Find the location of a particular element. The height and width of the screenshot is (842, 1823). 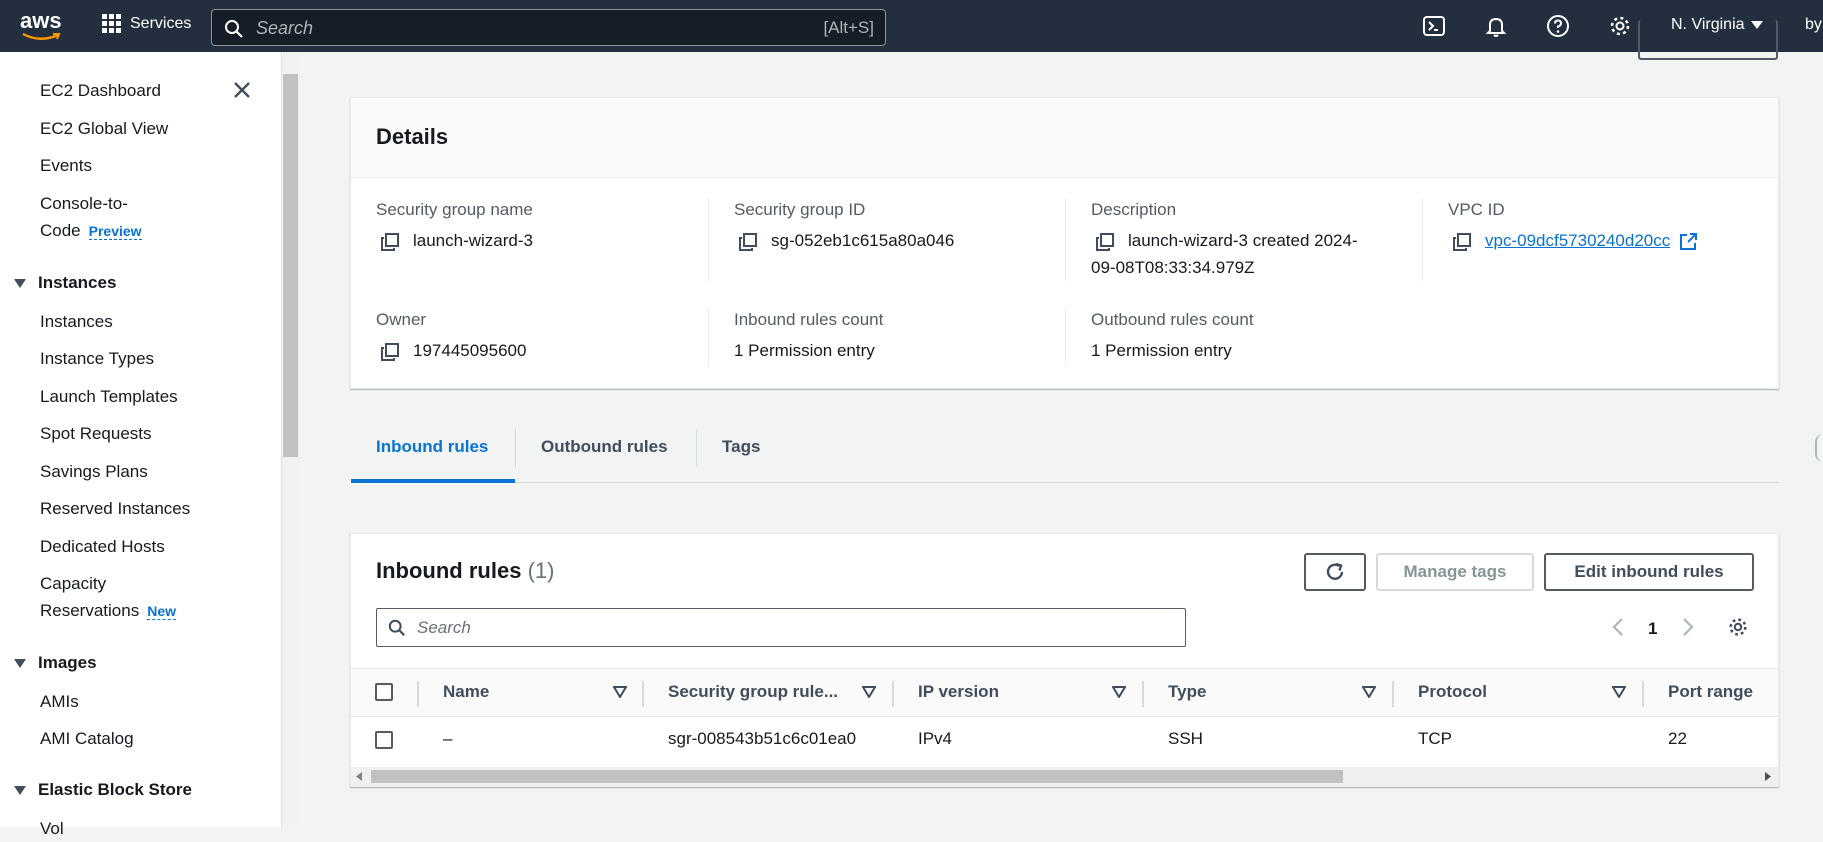

account-menu: by is located at coordinates (1813, 25).